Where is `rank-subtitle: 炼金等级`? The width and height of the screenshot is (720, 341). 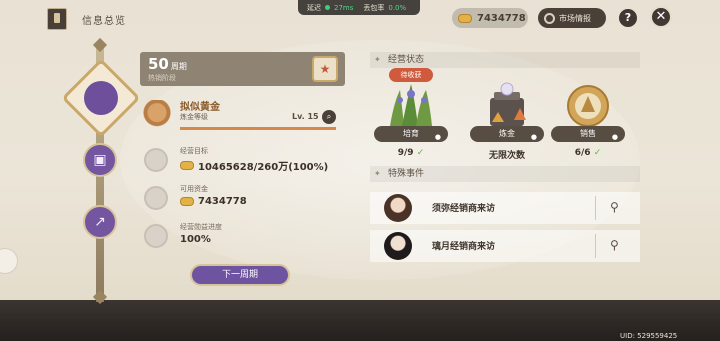 rank-subtitle: 炼金等级 is located at coordinates (194, 117).